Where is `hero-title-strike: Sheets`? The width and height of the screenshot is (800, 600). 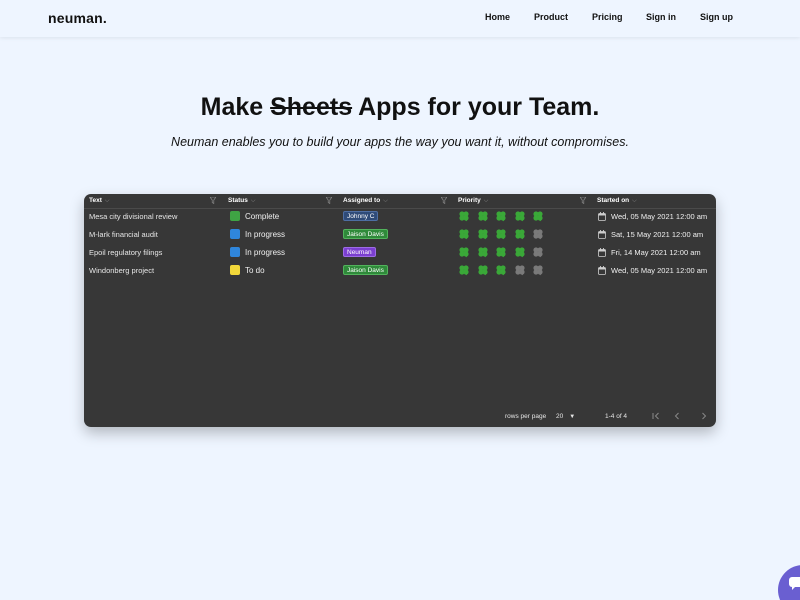 hero-title-strike: Sheets is located at coordinates (311, 107).